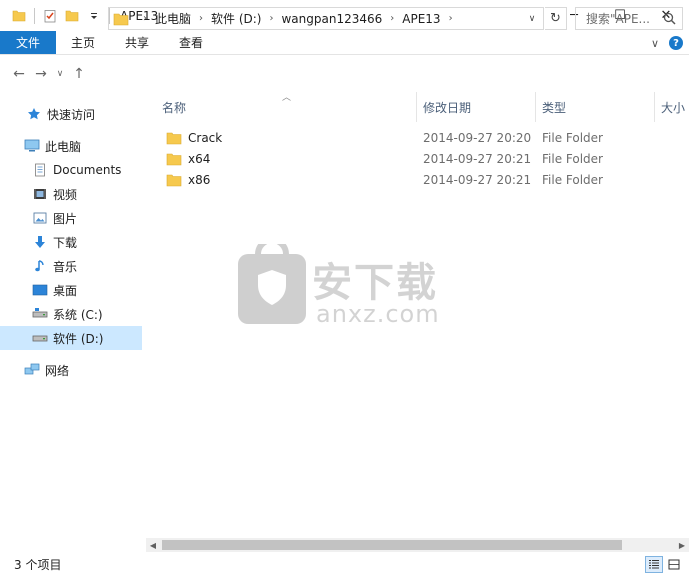  I want to click on status-bar: 3 个项目, so click(344, 564).